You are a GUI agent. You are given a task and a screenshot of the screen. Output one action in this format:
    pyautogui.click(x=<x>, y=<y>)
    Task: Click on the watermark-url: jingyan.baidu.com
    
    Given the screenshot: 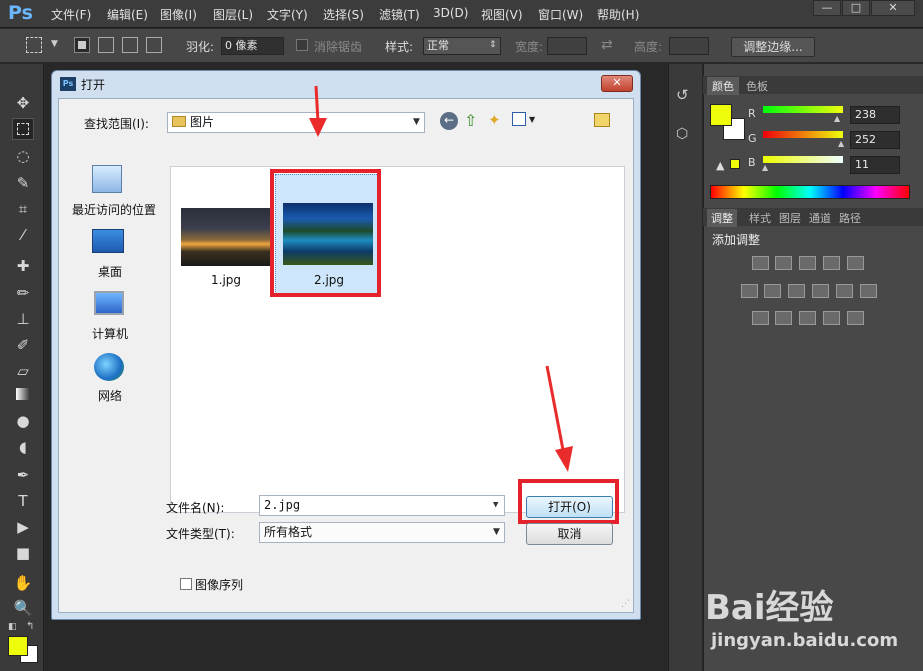 What is the action you would take?
    pyautogui.click(x=805, y=640)
    